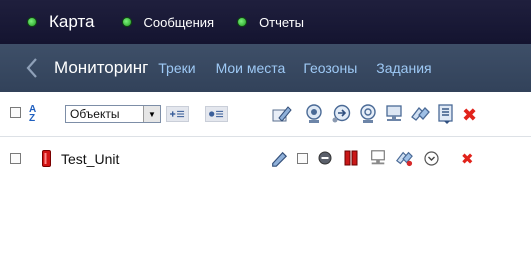 The image size is (531, 254). Describe the element at coordinates (95, 114) in the screenshot. I see `object-type-select-value: Объекты` at that location.